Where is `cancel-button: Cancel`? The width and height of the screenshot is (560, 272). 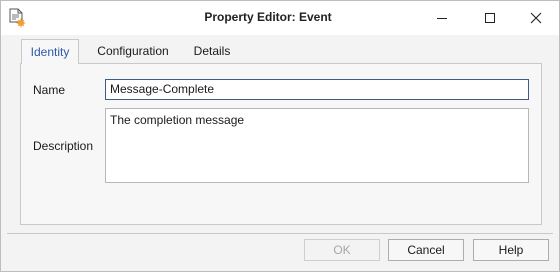 cancel-button: Cancel is located at coordinates (426, 250).